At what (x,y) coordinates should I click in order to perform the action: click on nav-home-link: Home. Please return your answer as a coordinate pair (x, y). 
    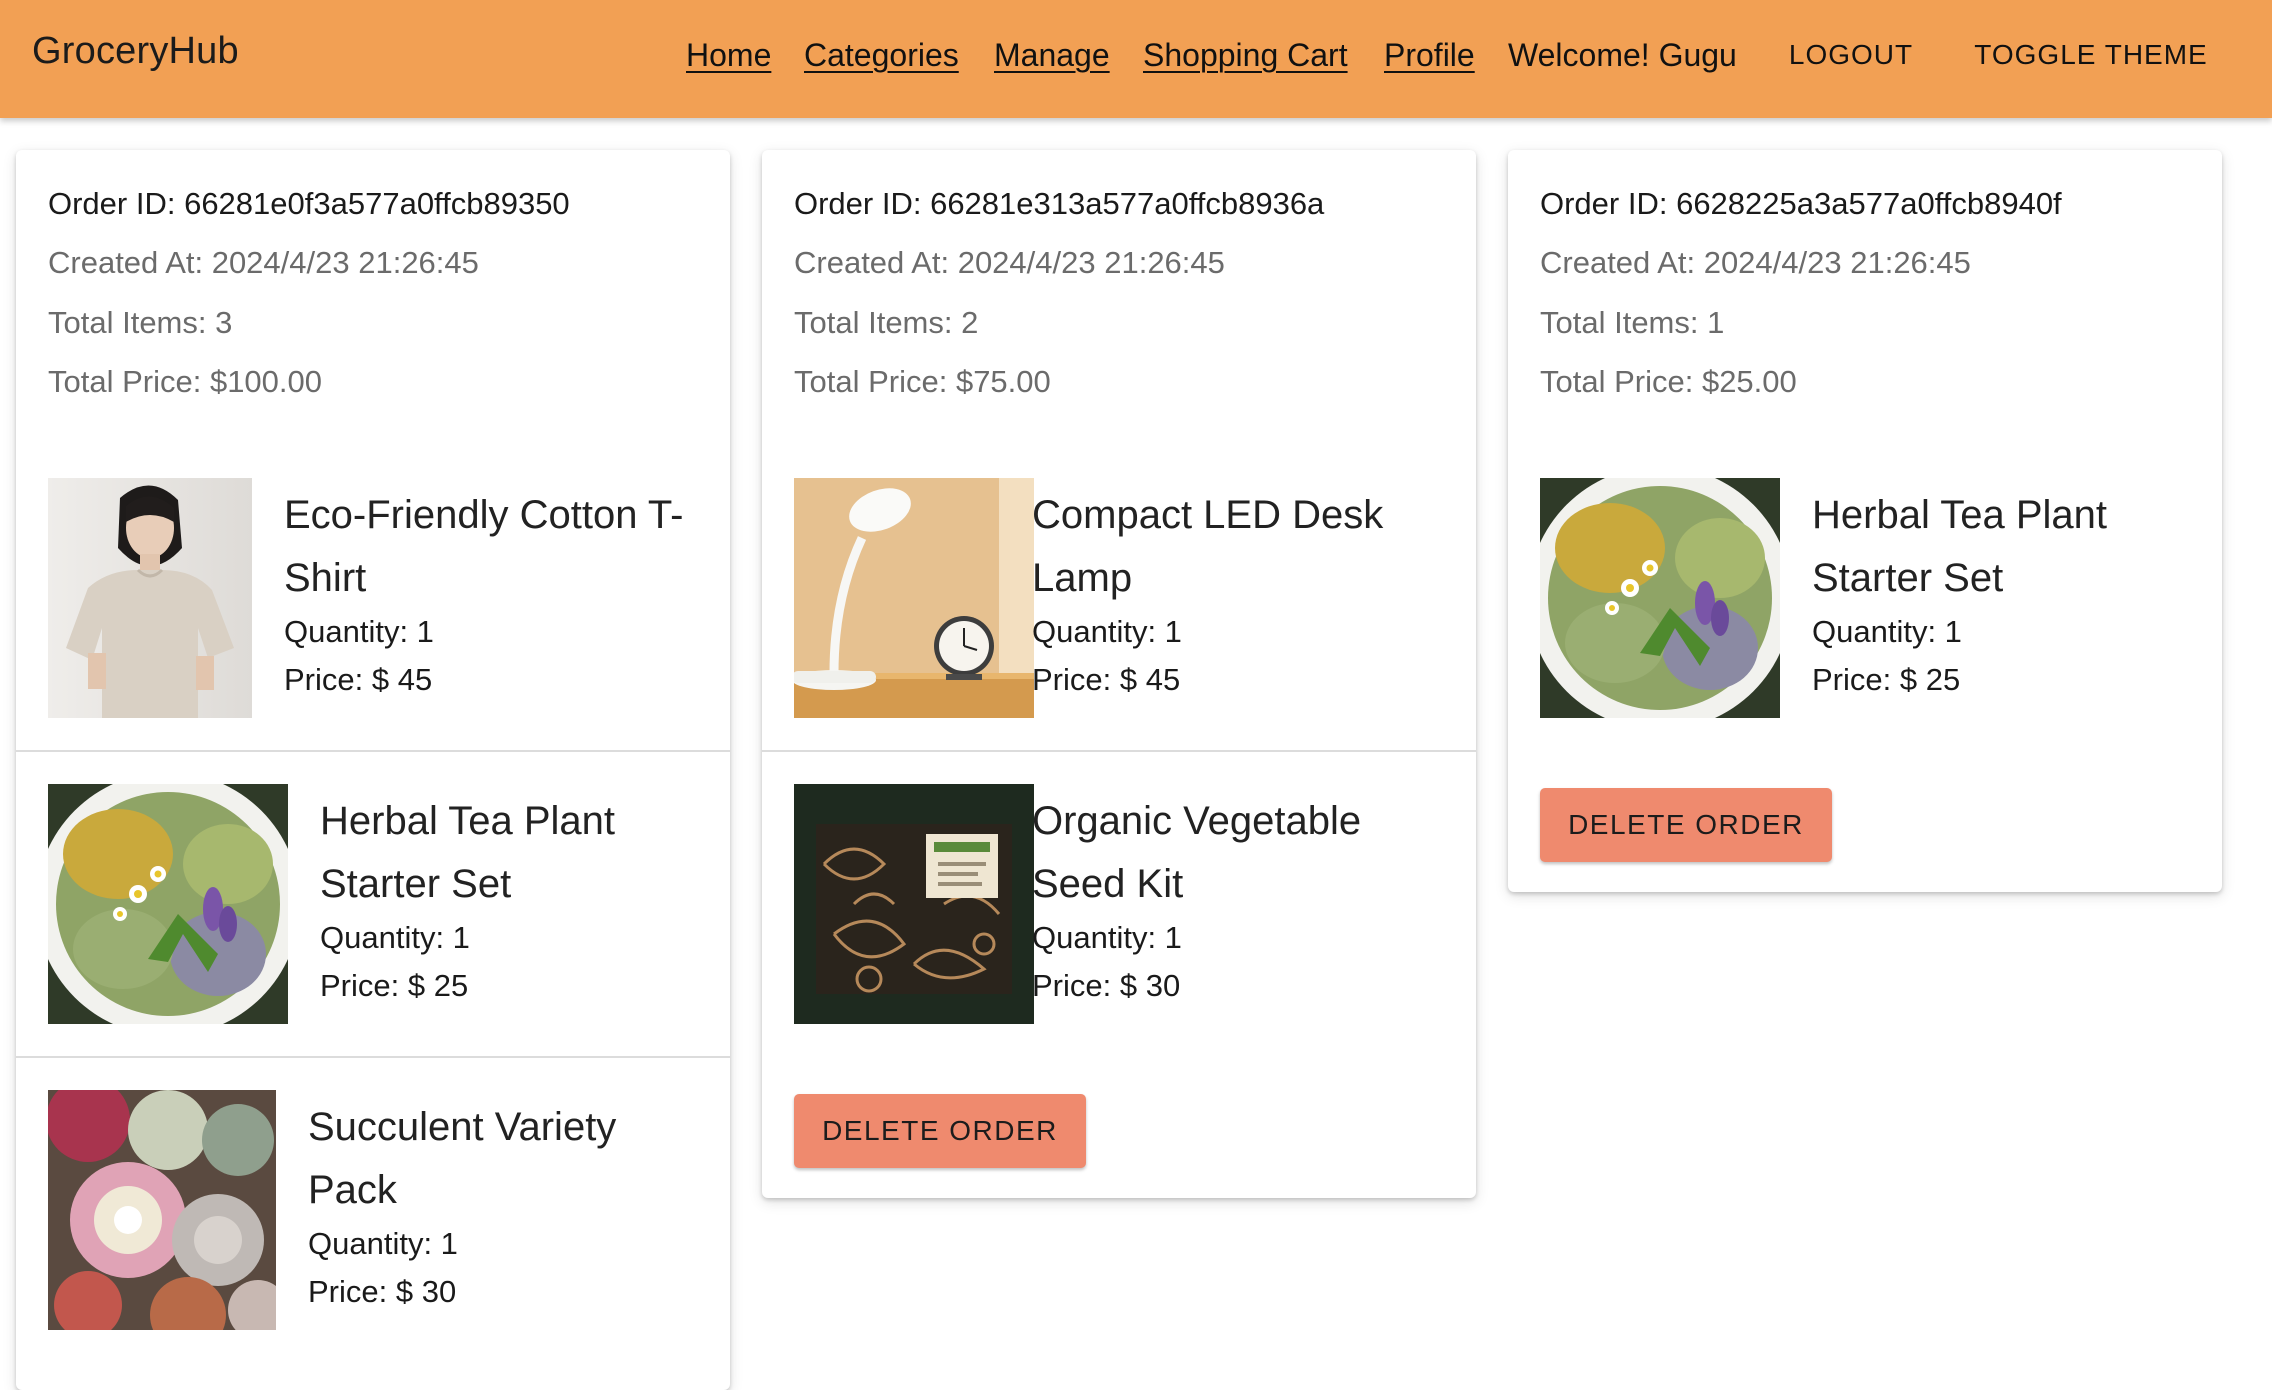
    Looking at the image, I should click on (728, 55).